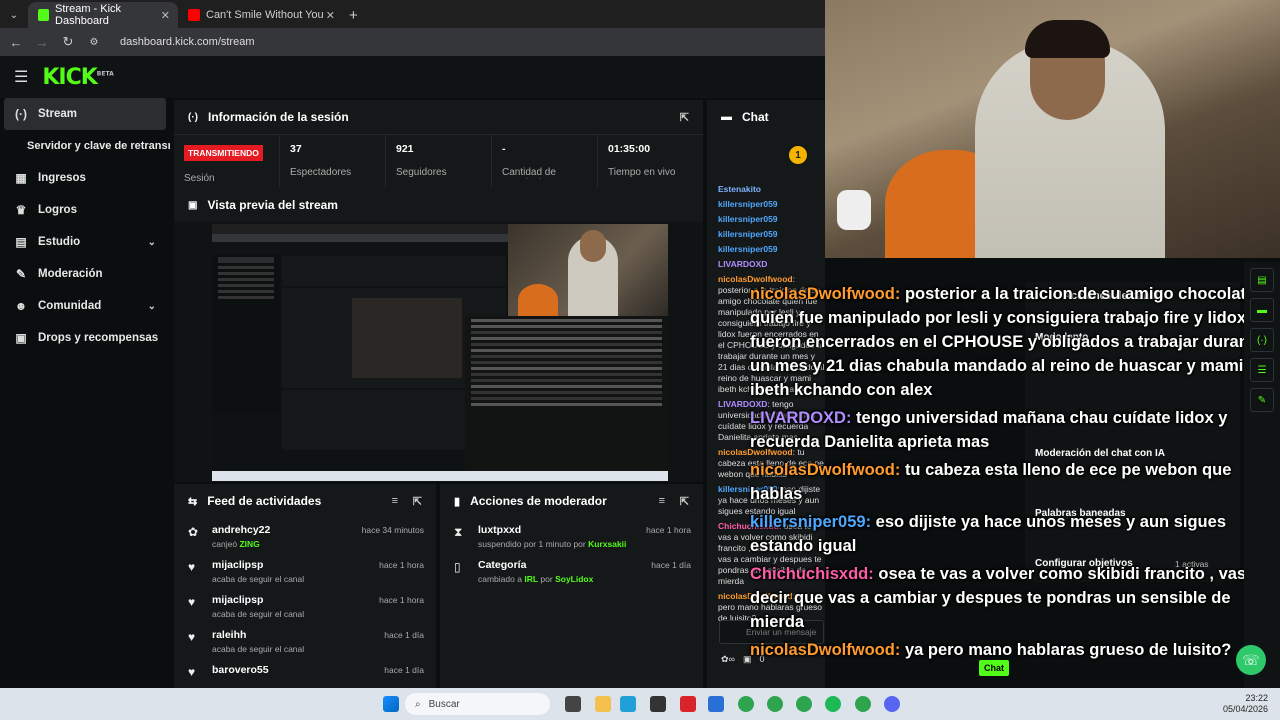  What do you see at coordinates (833, 704) in the screenshot?
I see `spotify-icon` at bounding box center [833, 704].